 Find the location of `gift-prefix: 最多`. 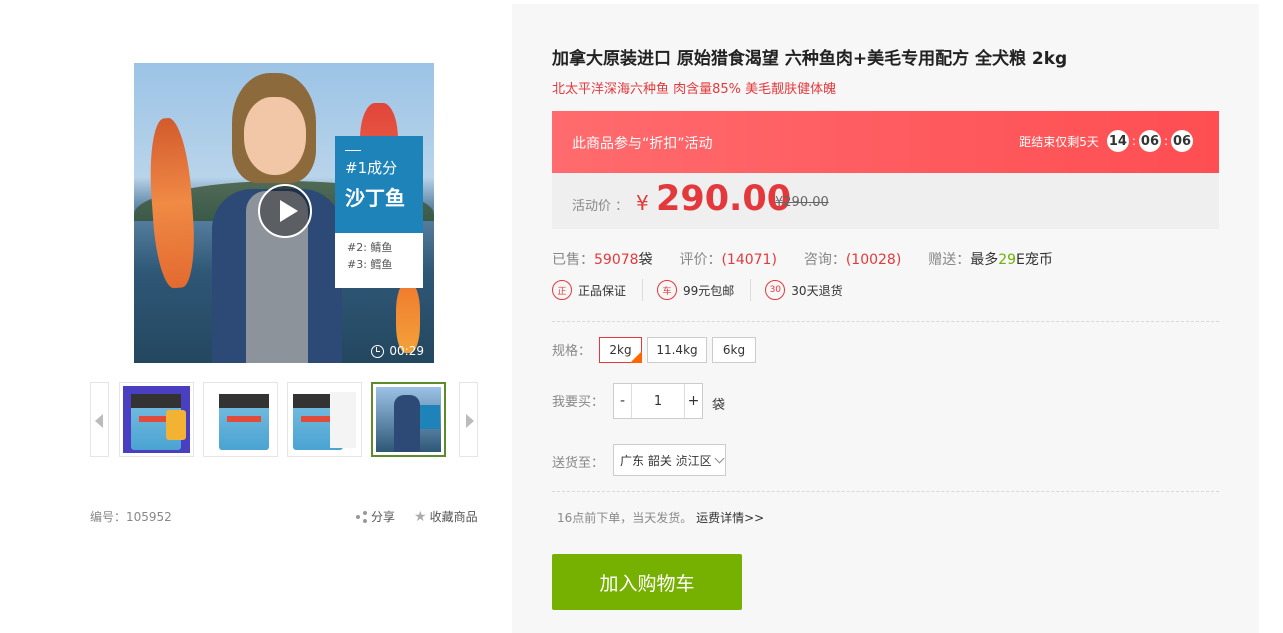

gift-prefix: 最多 is located at coordinates (984, 260).